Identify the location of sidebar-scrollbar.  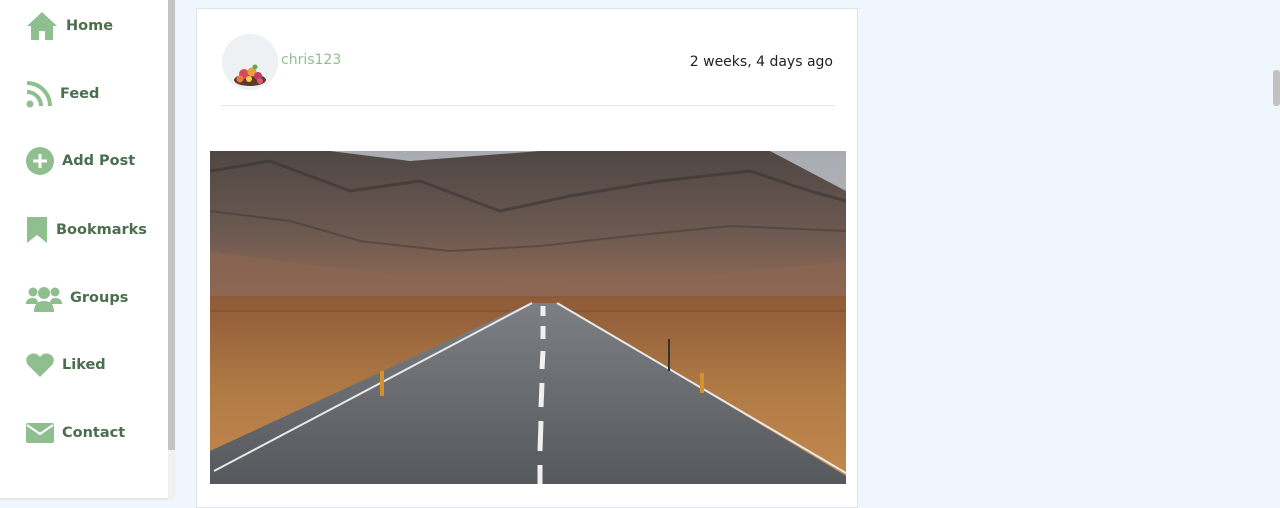
(171, 225).